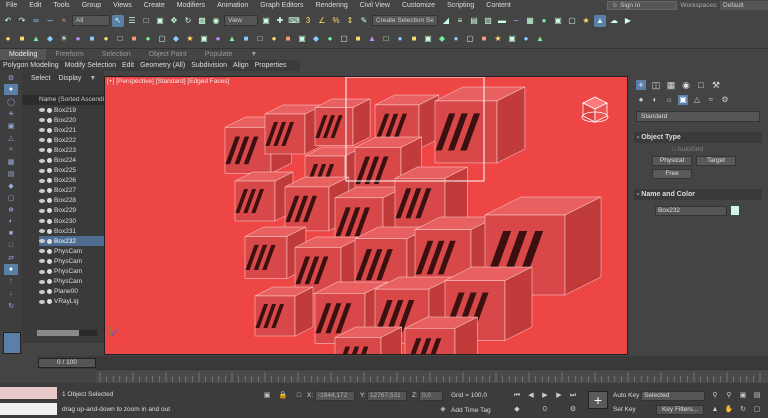 The width and height of the screenshot is (768, 418). Describe the element at coordinates (36, 21) in the screenshot. I see `link-icon: ∞` at that location.